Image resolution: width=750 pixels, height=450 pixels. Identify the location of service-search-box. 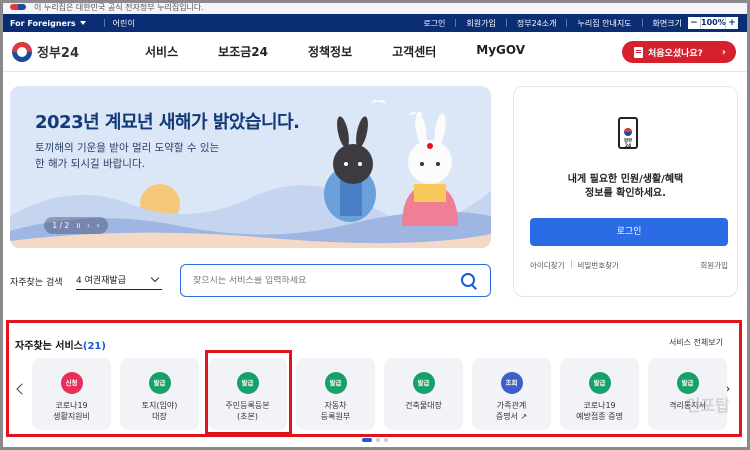
(335, 280).